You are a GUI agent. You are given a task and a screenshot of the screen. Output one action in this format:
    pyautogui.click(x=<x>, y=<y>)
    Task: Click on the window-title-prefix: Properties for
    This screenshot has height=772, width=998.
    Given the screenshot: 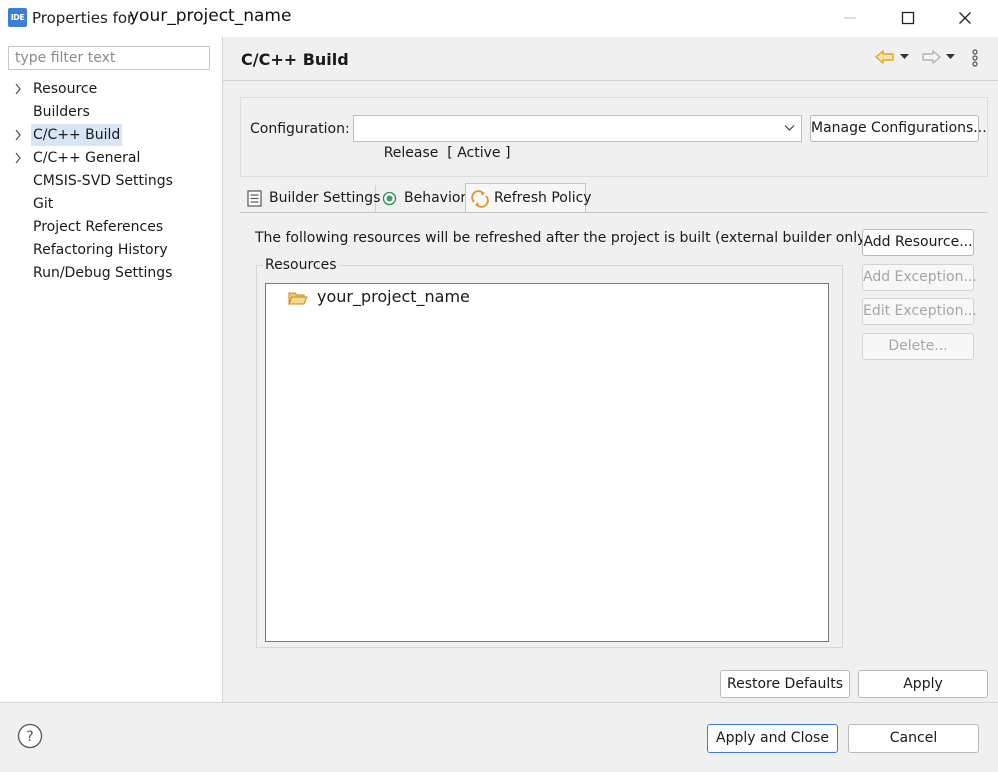 What is the action you would take?
    pyautogui.click(x=83, y=18)
    